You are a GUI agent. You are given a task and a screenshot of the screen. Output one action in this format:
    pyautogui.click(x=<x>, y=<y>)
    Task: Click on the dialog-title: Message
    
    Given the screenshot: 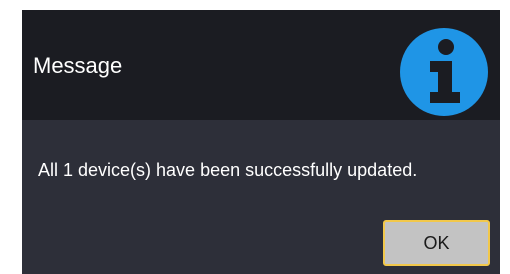 What is the action you would take?
    pyautogui.click(x=78, y=65)
    